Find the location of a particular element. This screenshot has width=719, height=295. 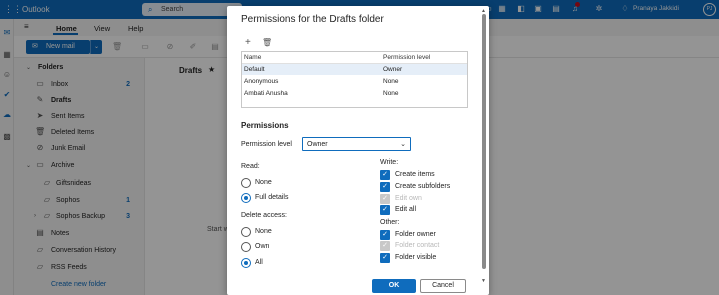

column-header-name: Name is located at coordinates (253, 57).